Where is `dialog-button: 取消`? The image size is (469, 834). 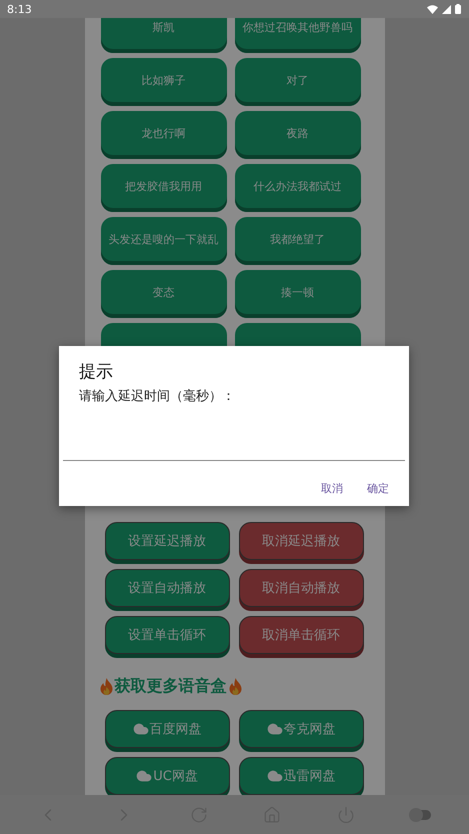
dialog-button: 取消 is located at coordinates (332, 488).